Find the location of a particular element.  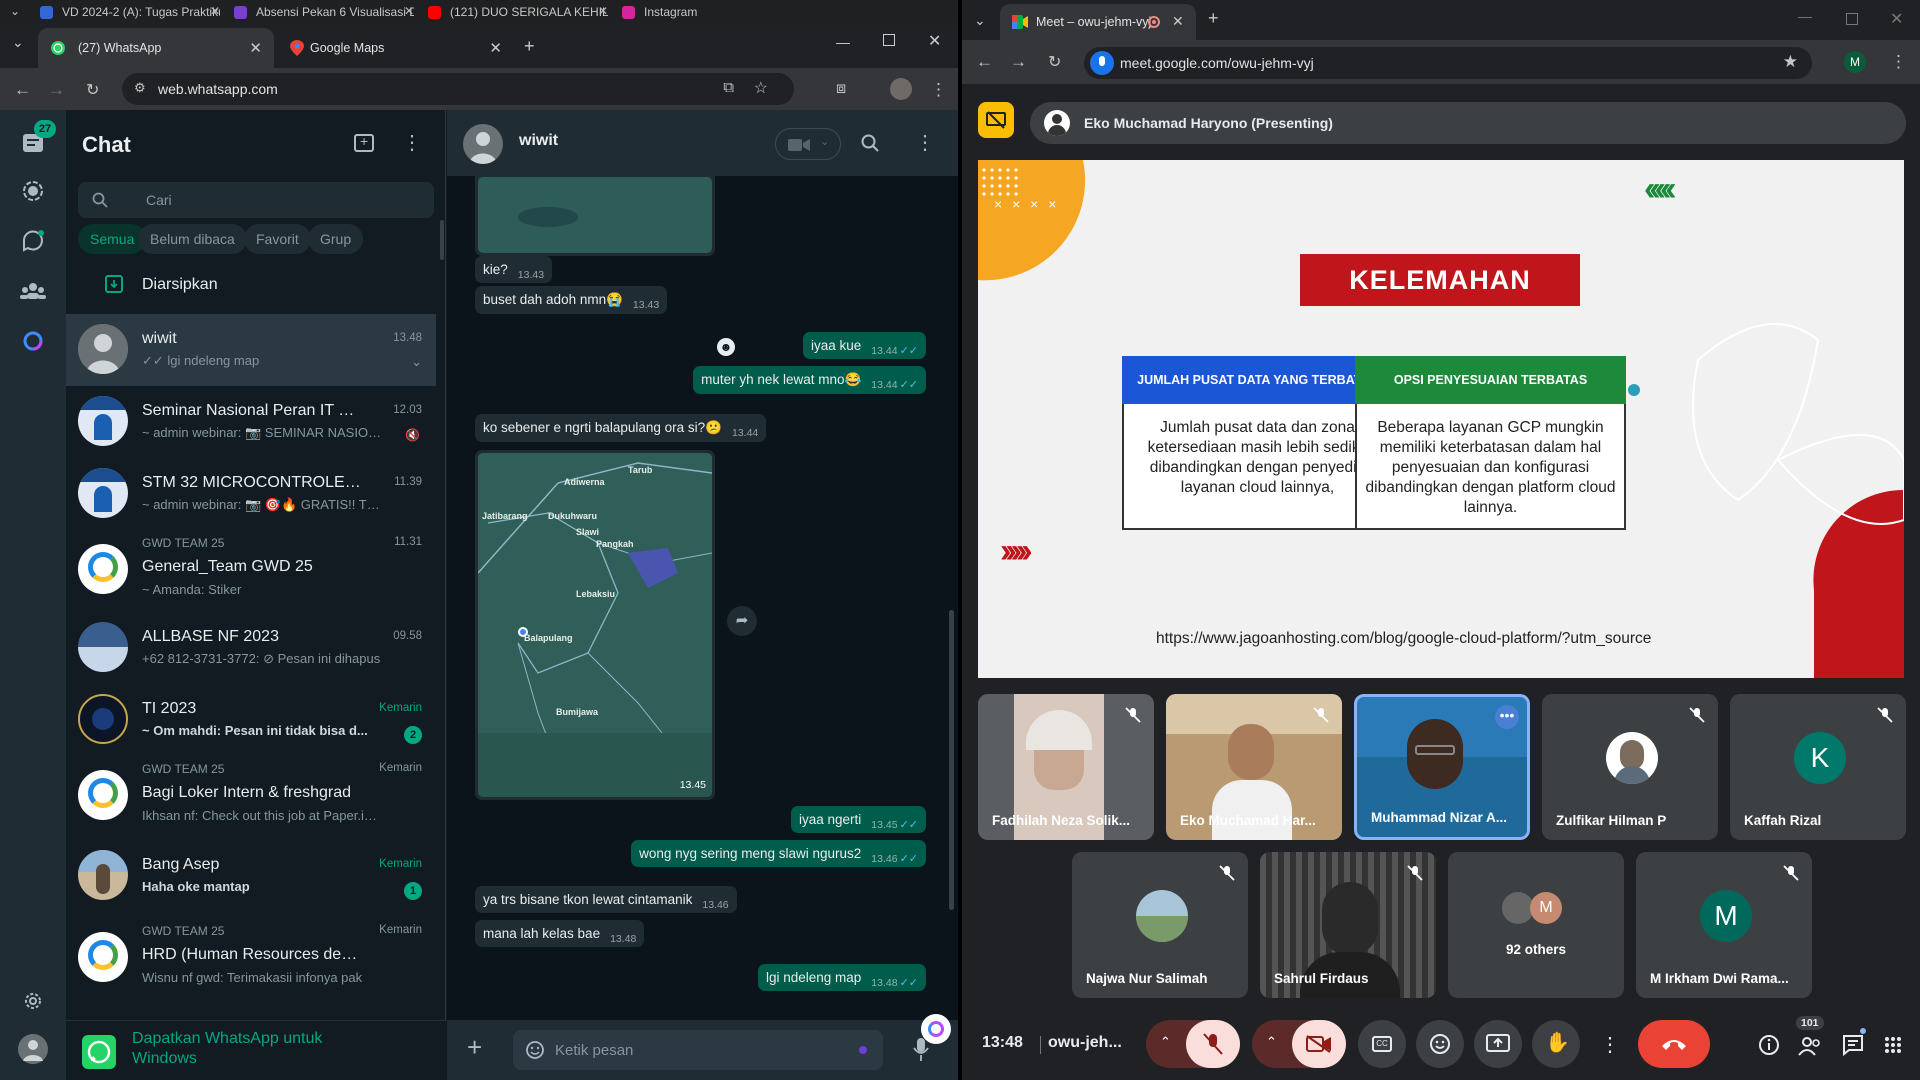

forward-share-icon: ➦ is located at coordinates (742, 621).